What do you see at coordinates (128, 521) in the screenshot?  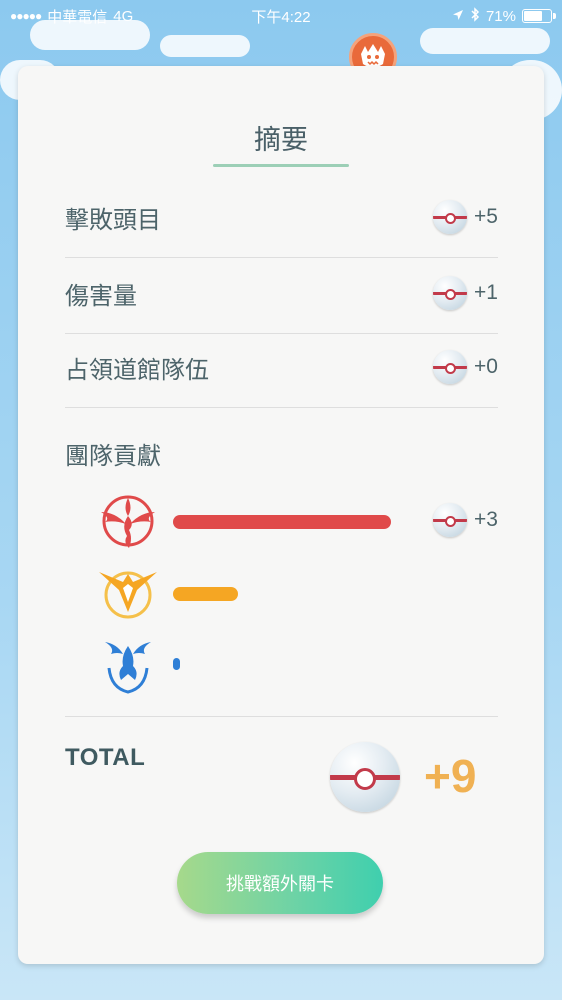 I see `valor-team-icon` at bounding box center [128, 521].